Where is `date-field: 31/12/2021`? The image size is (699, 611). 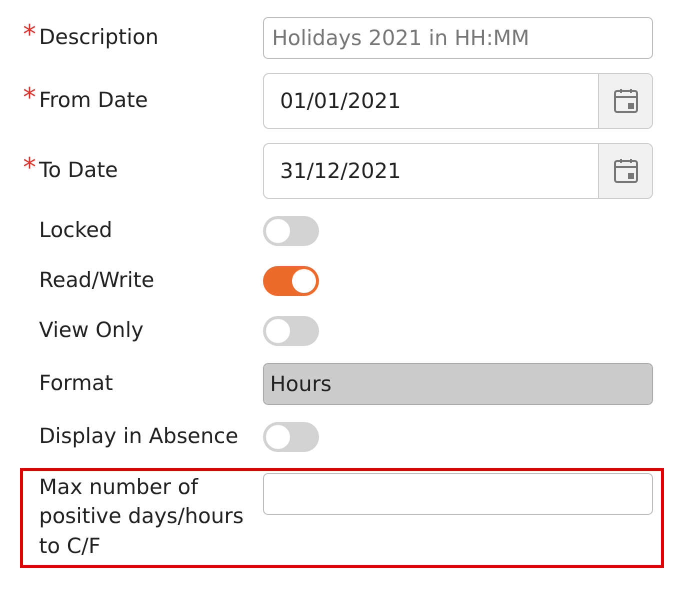 date-field: 31/12/2021 is located at coordinates (458, 171).